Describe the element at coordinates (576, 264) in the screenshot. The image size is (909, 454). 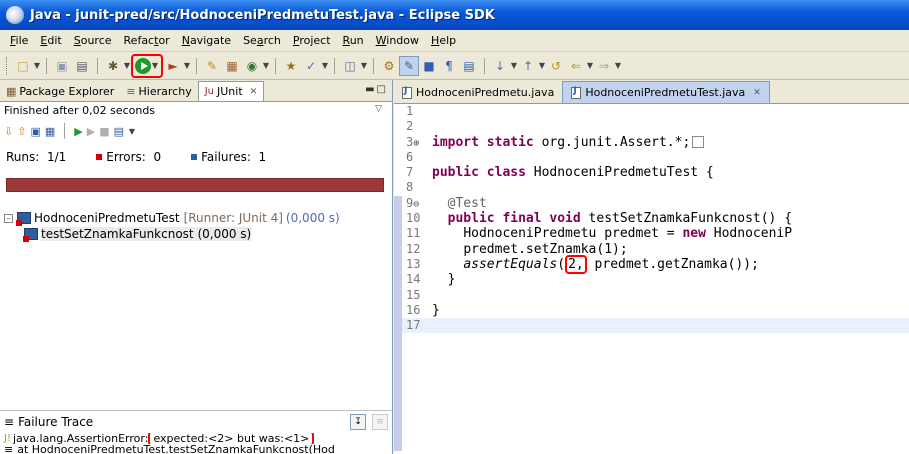
I see `expected-value-highlight: 2,` at that location.